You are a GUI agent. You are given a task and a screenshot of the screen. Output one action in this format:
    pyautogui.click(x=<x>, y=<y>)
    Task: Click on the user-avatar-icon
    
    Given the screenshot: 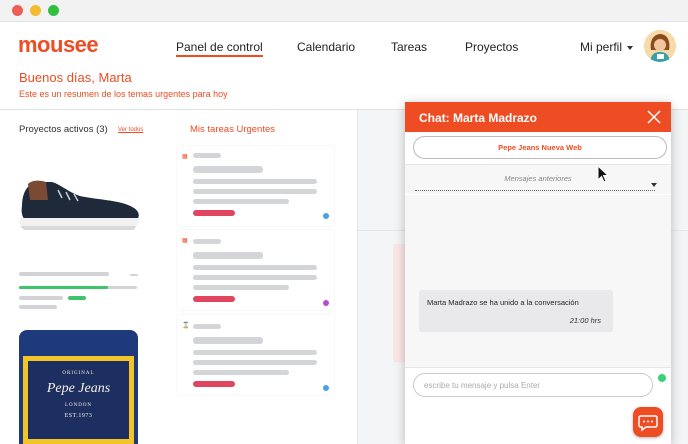 What is the action you would take?
    pyautogui.click(x=660, y=46)
    